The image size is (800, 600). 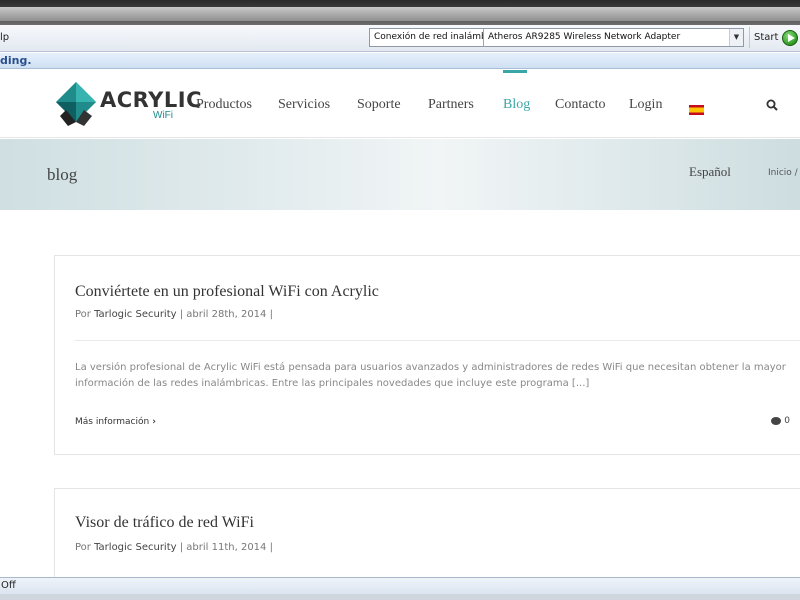 What do you see at coordinates (580, 105) in the screenshot?
I see `nav-item-contacto: Contacto` at bounding box center [580, 105].